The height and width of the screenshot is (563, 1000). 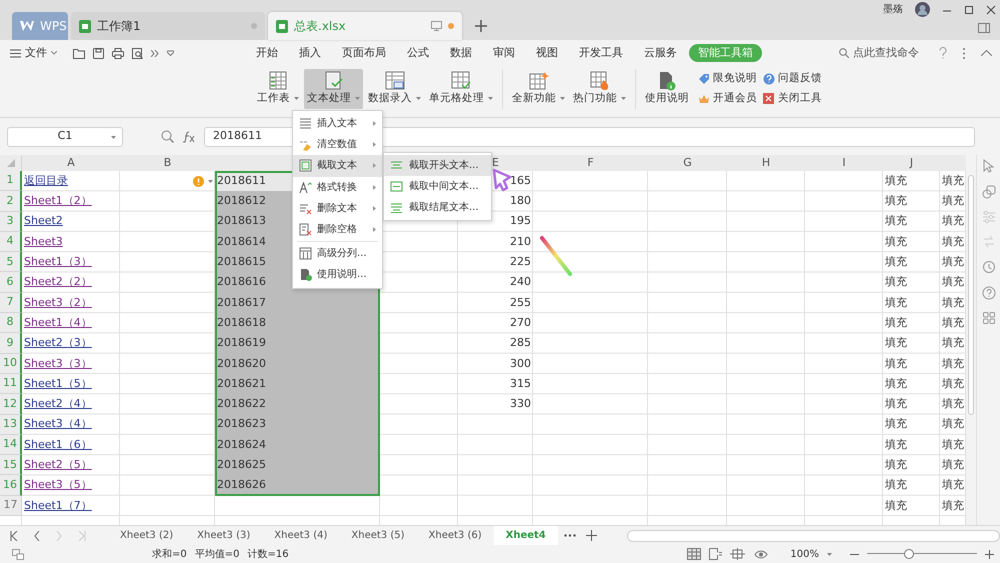 What do you see at coordinates (455, 535) in the screenshot?
I see `sheet-tab: Xheet3 (6)` at bounding box center [455, 535].